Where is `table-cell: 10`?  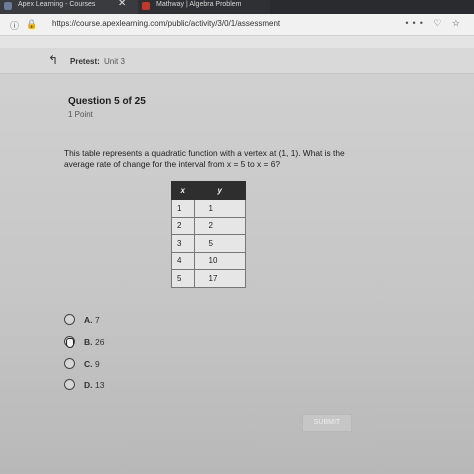
table-cell: 10 is located at coordinates (219, 260).